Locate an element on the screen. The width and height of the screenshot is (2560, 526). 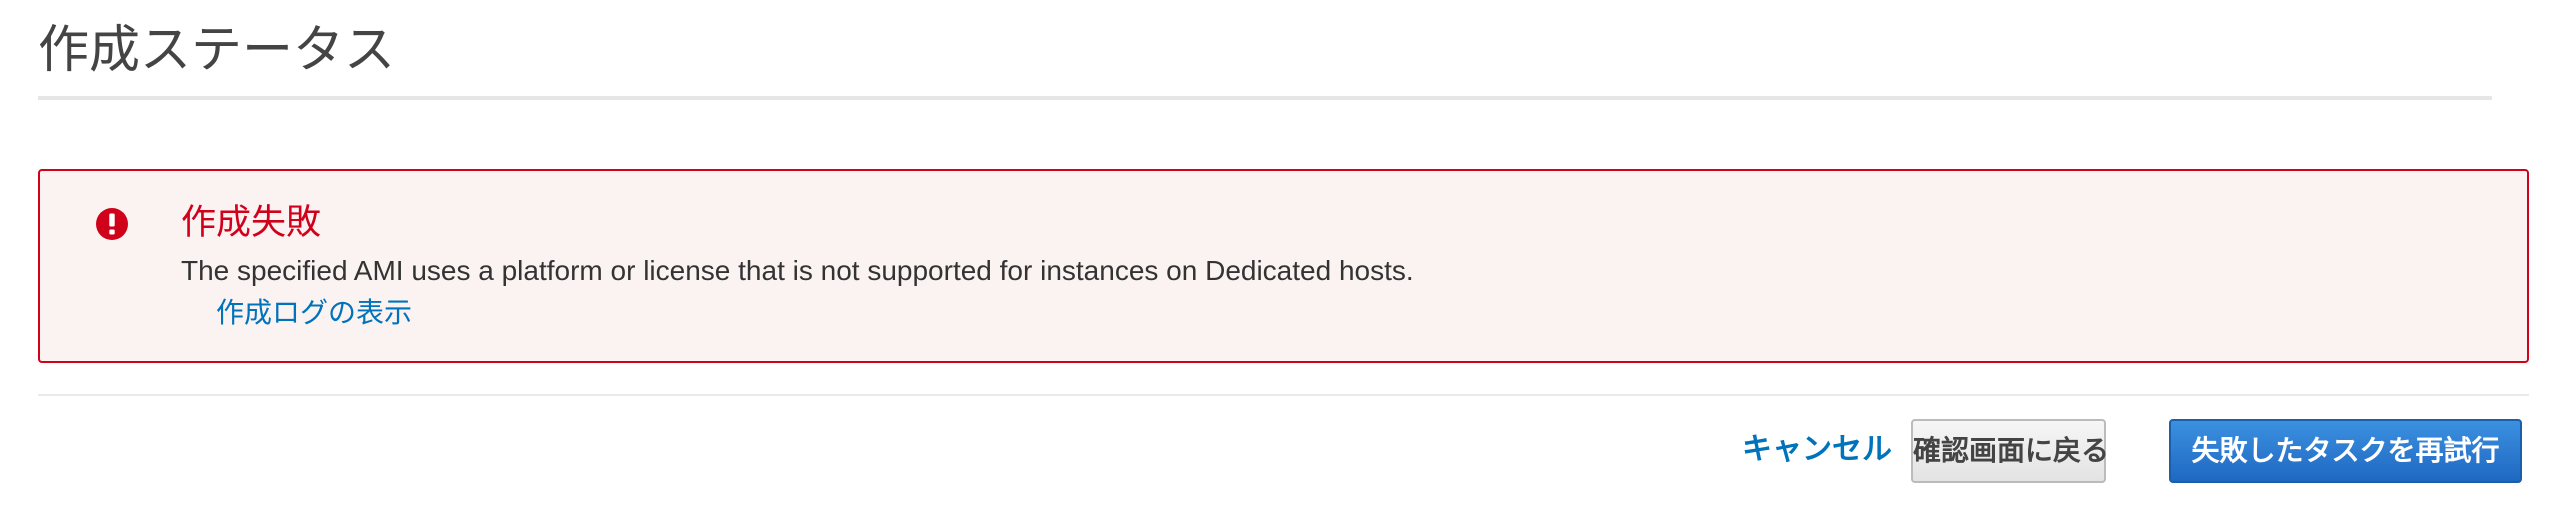
cancel-button: キャンセル is located at coordinates (1817, 450).